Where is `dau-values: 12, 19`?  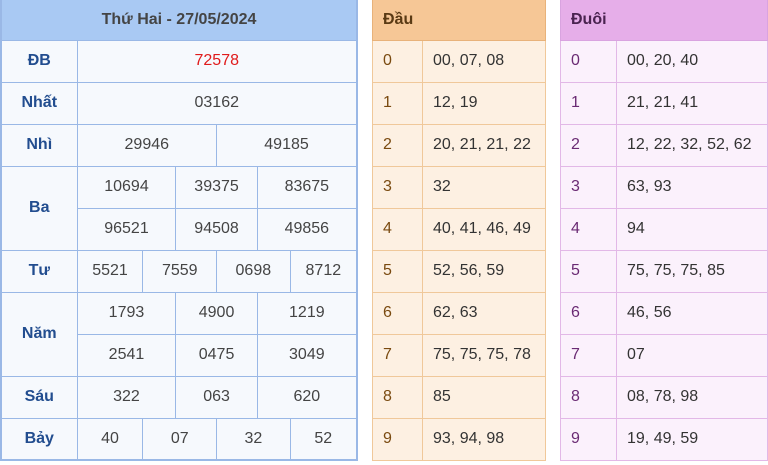 dau-values: 12, 19 is located at coordinates (484, 103).